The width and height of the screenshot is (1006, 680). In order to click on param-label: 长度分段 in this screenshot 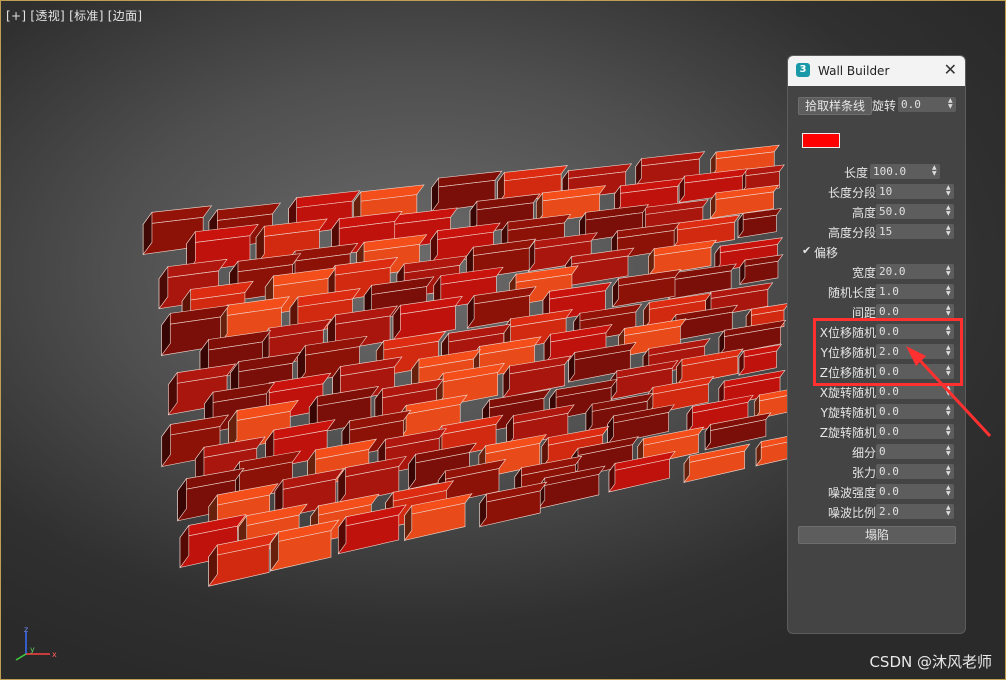, I will do `click(851, 193)`.